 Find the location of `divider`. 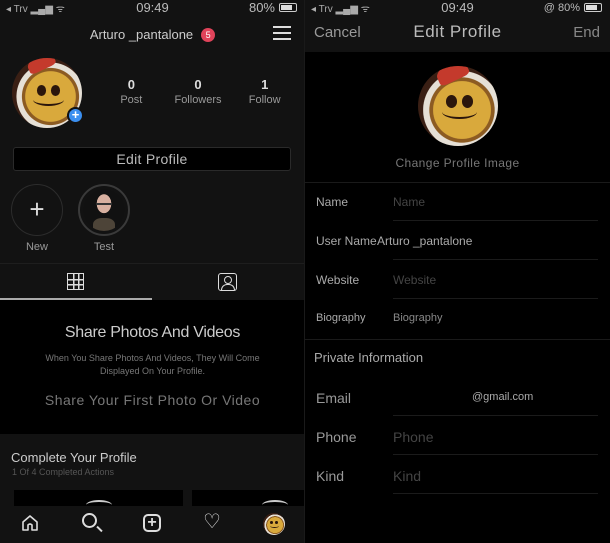

divider is located at coordinates (457, 339).